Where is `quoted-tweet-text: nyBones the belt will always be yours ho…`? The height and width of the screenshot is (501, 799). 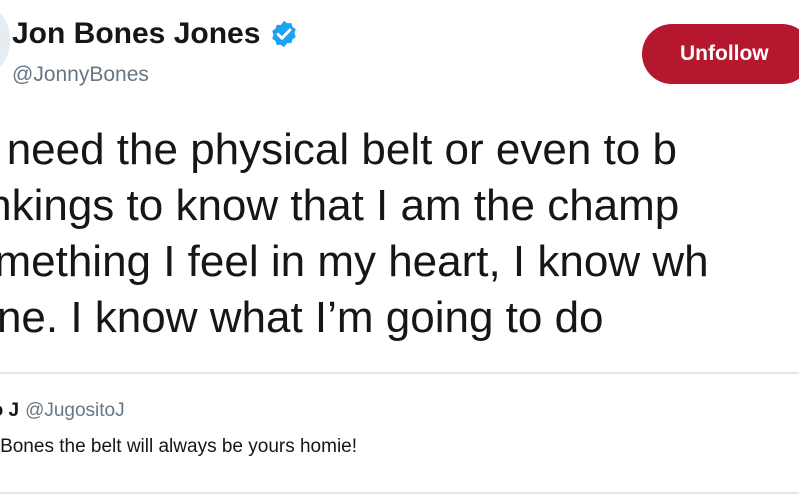 quoted-tweet-text: nyBones the belt will always be yours ho… is located at coordinates (179, 446).